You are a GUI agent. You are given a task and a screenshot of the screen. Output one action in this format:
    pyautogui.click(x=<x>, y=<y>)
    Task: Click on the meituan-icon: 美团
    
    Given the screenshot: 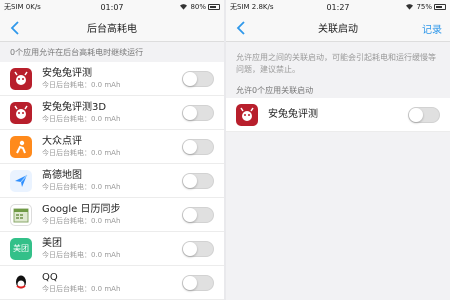 What is the action you would take?
    pyautogui.click(x=21, y=248)
    